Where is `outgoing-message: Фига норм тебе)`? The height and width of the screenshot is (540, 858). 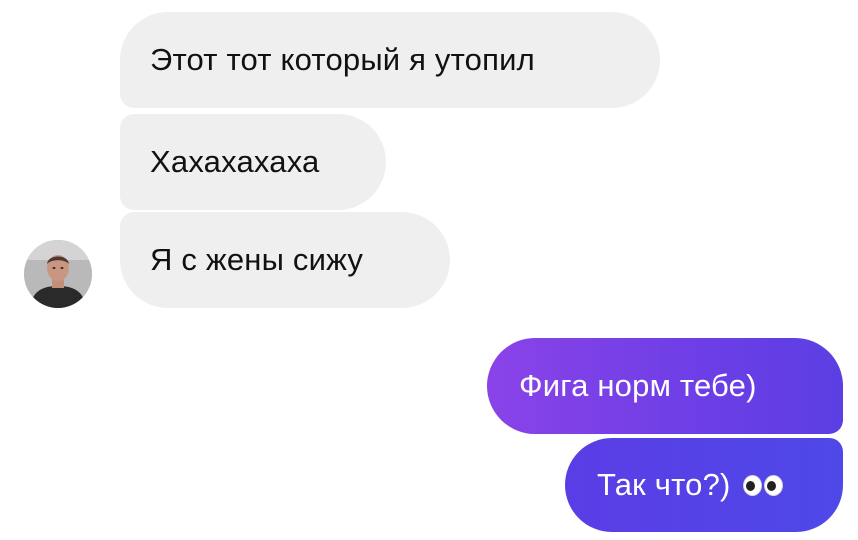
outgoing-message: Фига норм тебе) is located at coordinates (665, 386).